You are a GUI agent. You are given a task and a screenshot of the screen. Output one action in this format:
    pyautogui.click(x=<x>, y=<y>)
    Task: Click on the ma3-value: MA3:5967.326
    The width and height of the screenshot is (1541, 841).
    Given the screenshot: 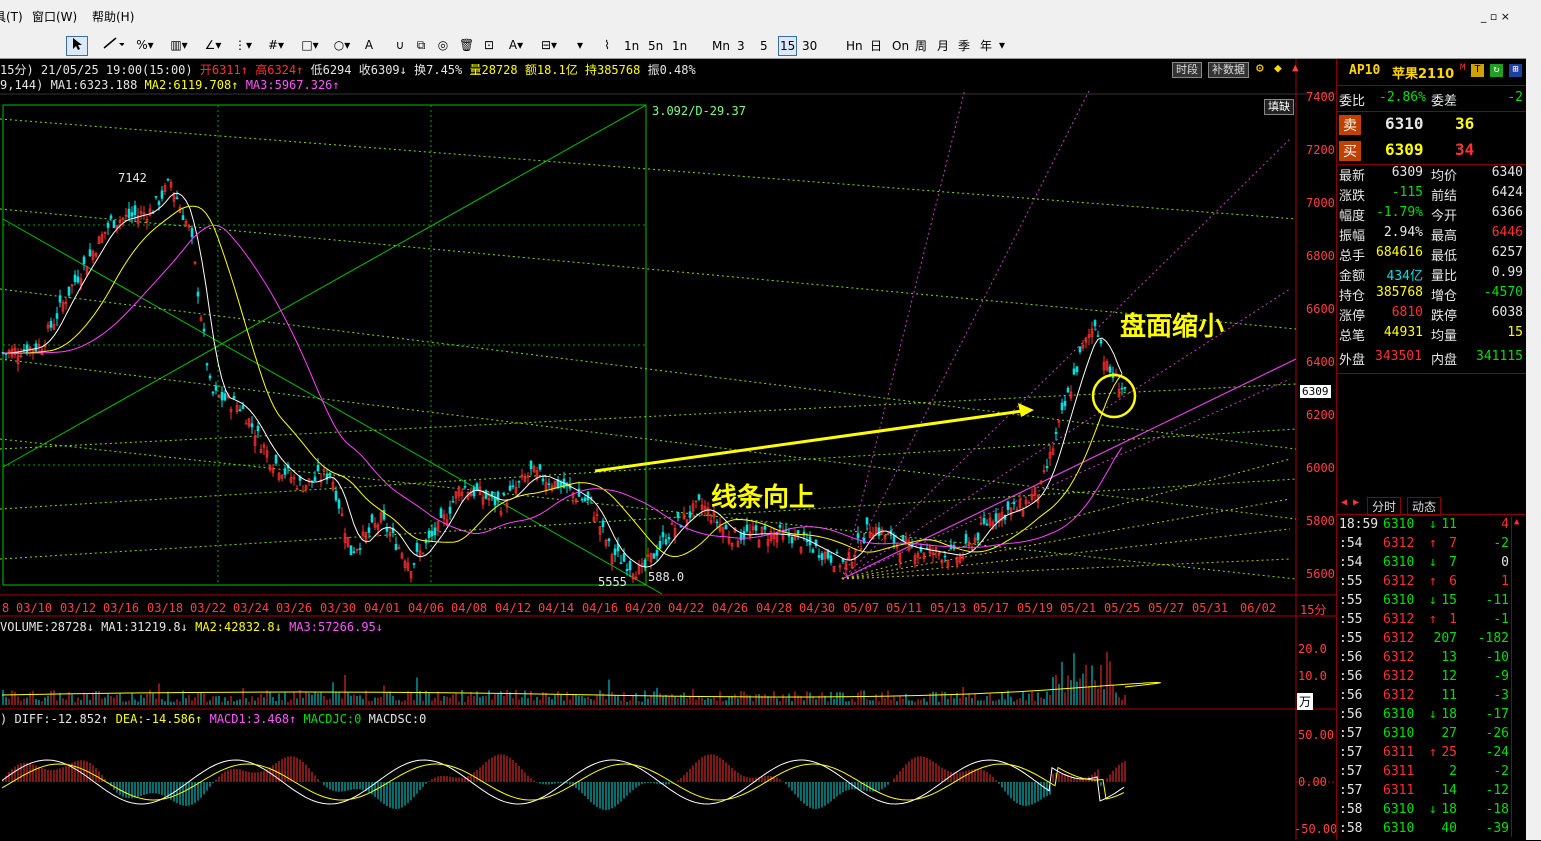 What is the action you would take?
    pyautogui.click(x=289, y=85)
    